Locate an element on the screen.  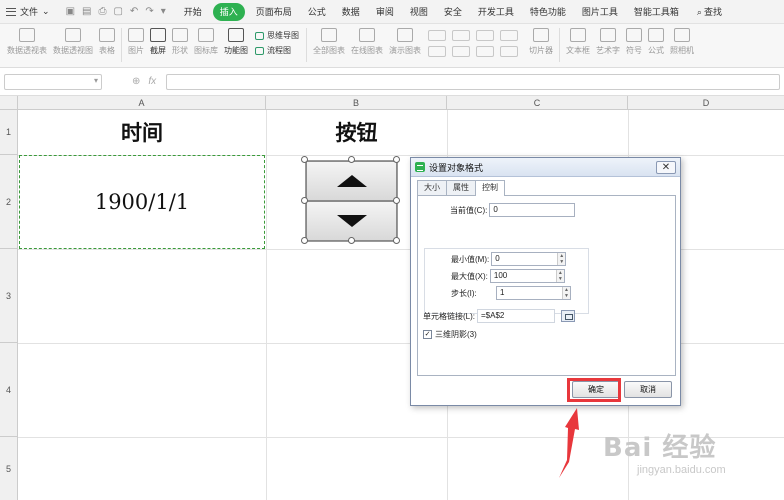
scatter-chart-icon is located at coordinates (461, 51).